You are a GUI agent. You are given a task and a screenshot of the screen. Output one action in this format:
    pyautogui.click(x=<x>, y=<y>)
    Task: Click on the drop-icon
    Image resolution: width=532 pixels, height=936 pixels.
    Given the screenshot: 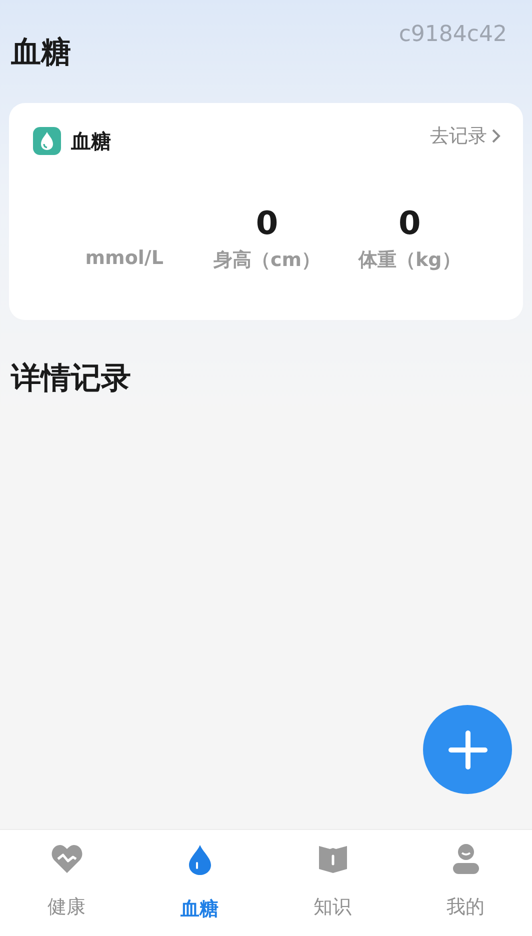 What is the action you would take?
    pyautogui.click(x=200, y=860)
    